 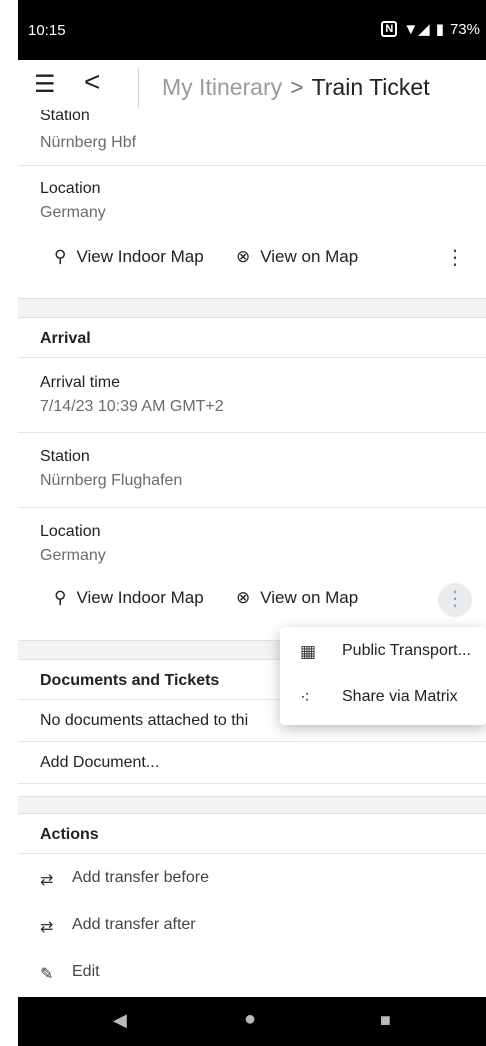 I want to click on status-icons: N ▼◢ ▮ 73%, so click(x=430, y=29).